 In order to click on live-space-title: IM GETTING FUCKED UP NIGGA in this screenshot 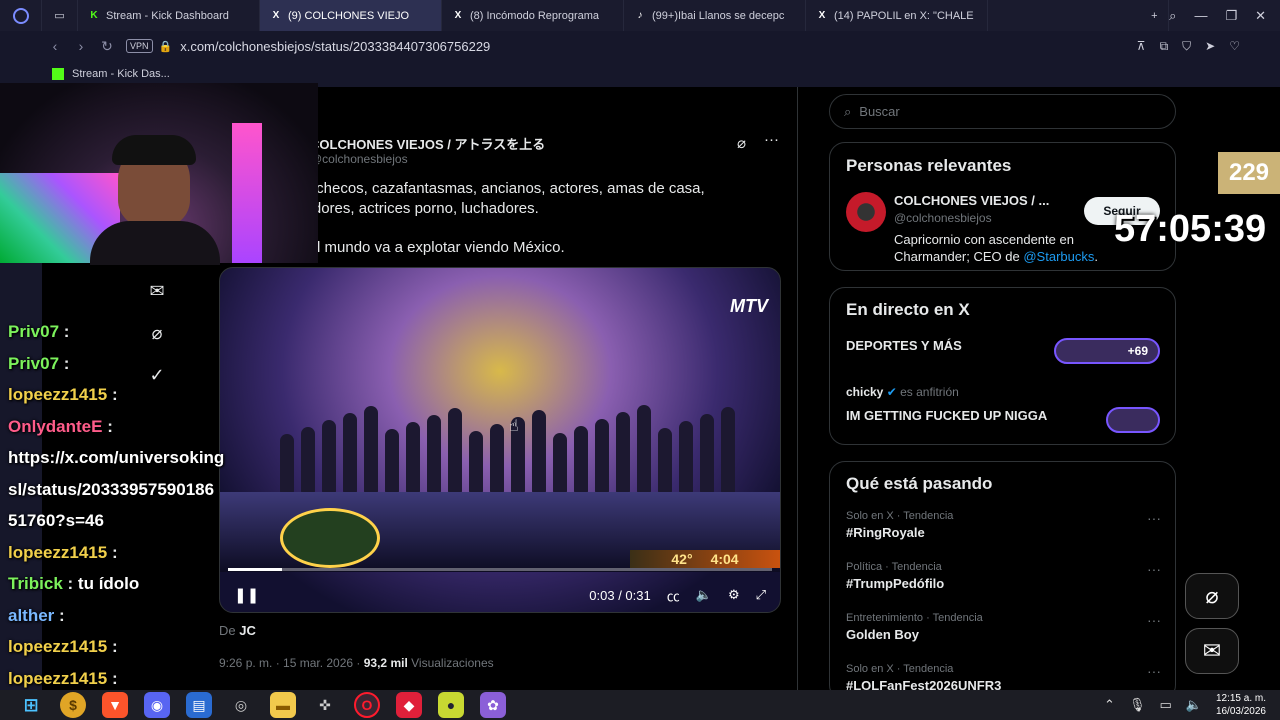, I will do `click(946, 415)`.